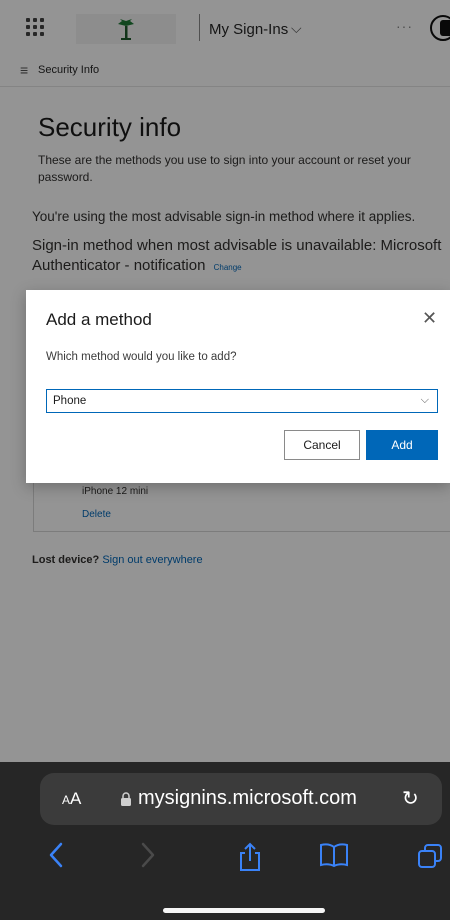  I want to click on back-button, so click(56, 862).